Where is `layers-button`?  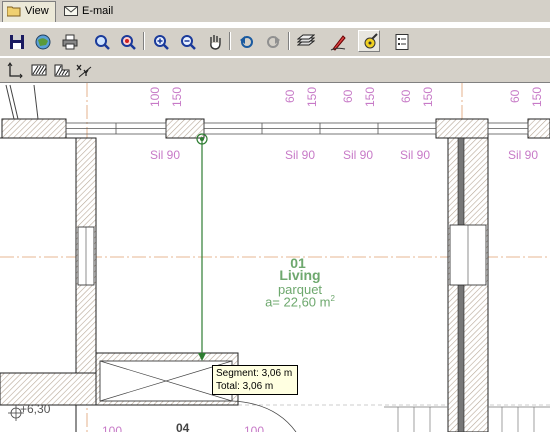
layers-button is located at coordinates (306, 42).